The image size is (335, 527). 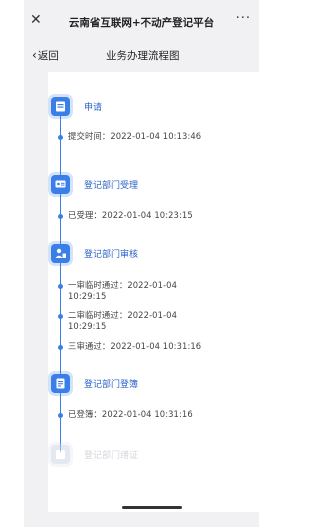 What do you see at coordinates (111, 456) in the screenshot?
I see `step-label-certificate: 登记部门缮证` at bounding box center [111, 456].